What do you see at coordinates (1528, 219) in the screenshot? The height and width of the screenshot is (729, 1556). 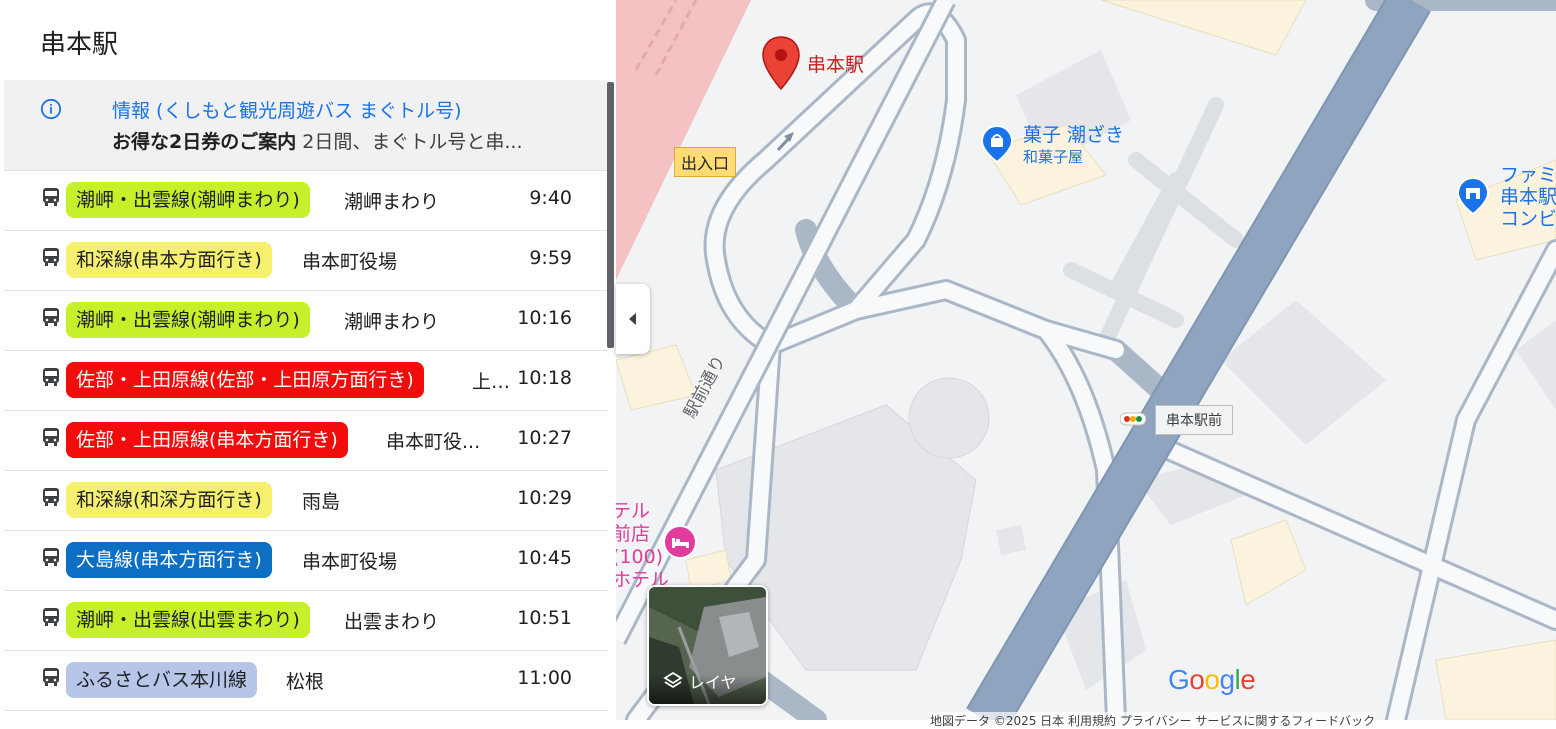 I see `store-name-3: コンビ` at bounding box center [1528, 219].